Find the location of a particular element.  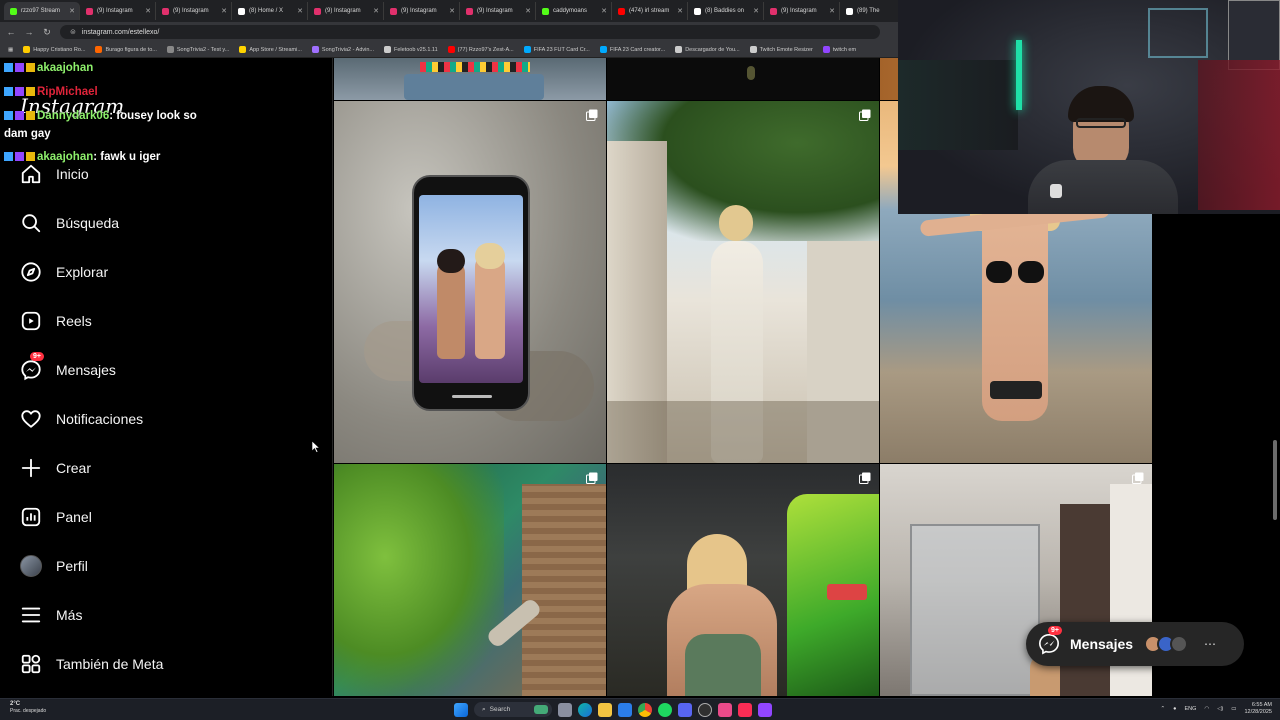

chevron-up-icon: ⌃ is located at coordinates (1163, 709).